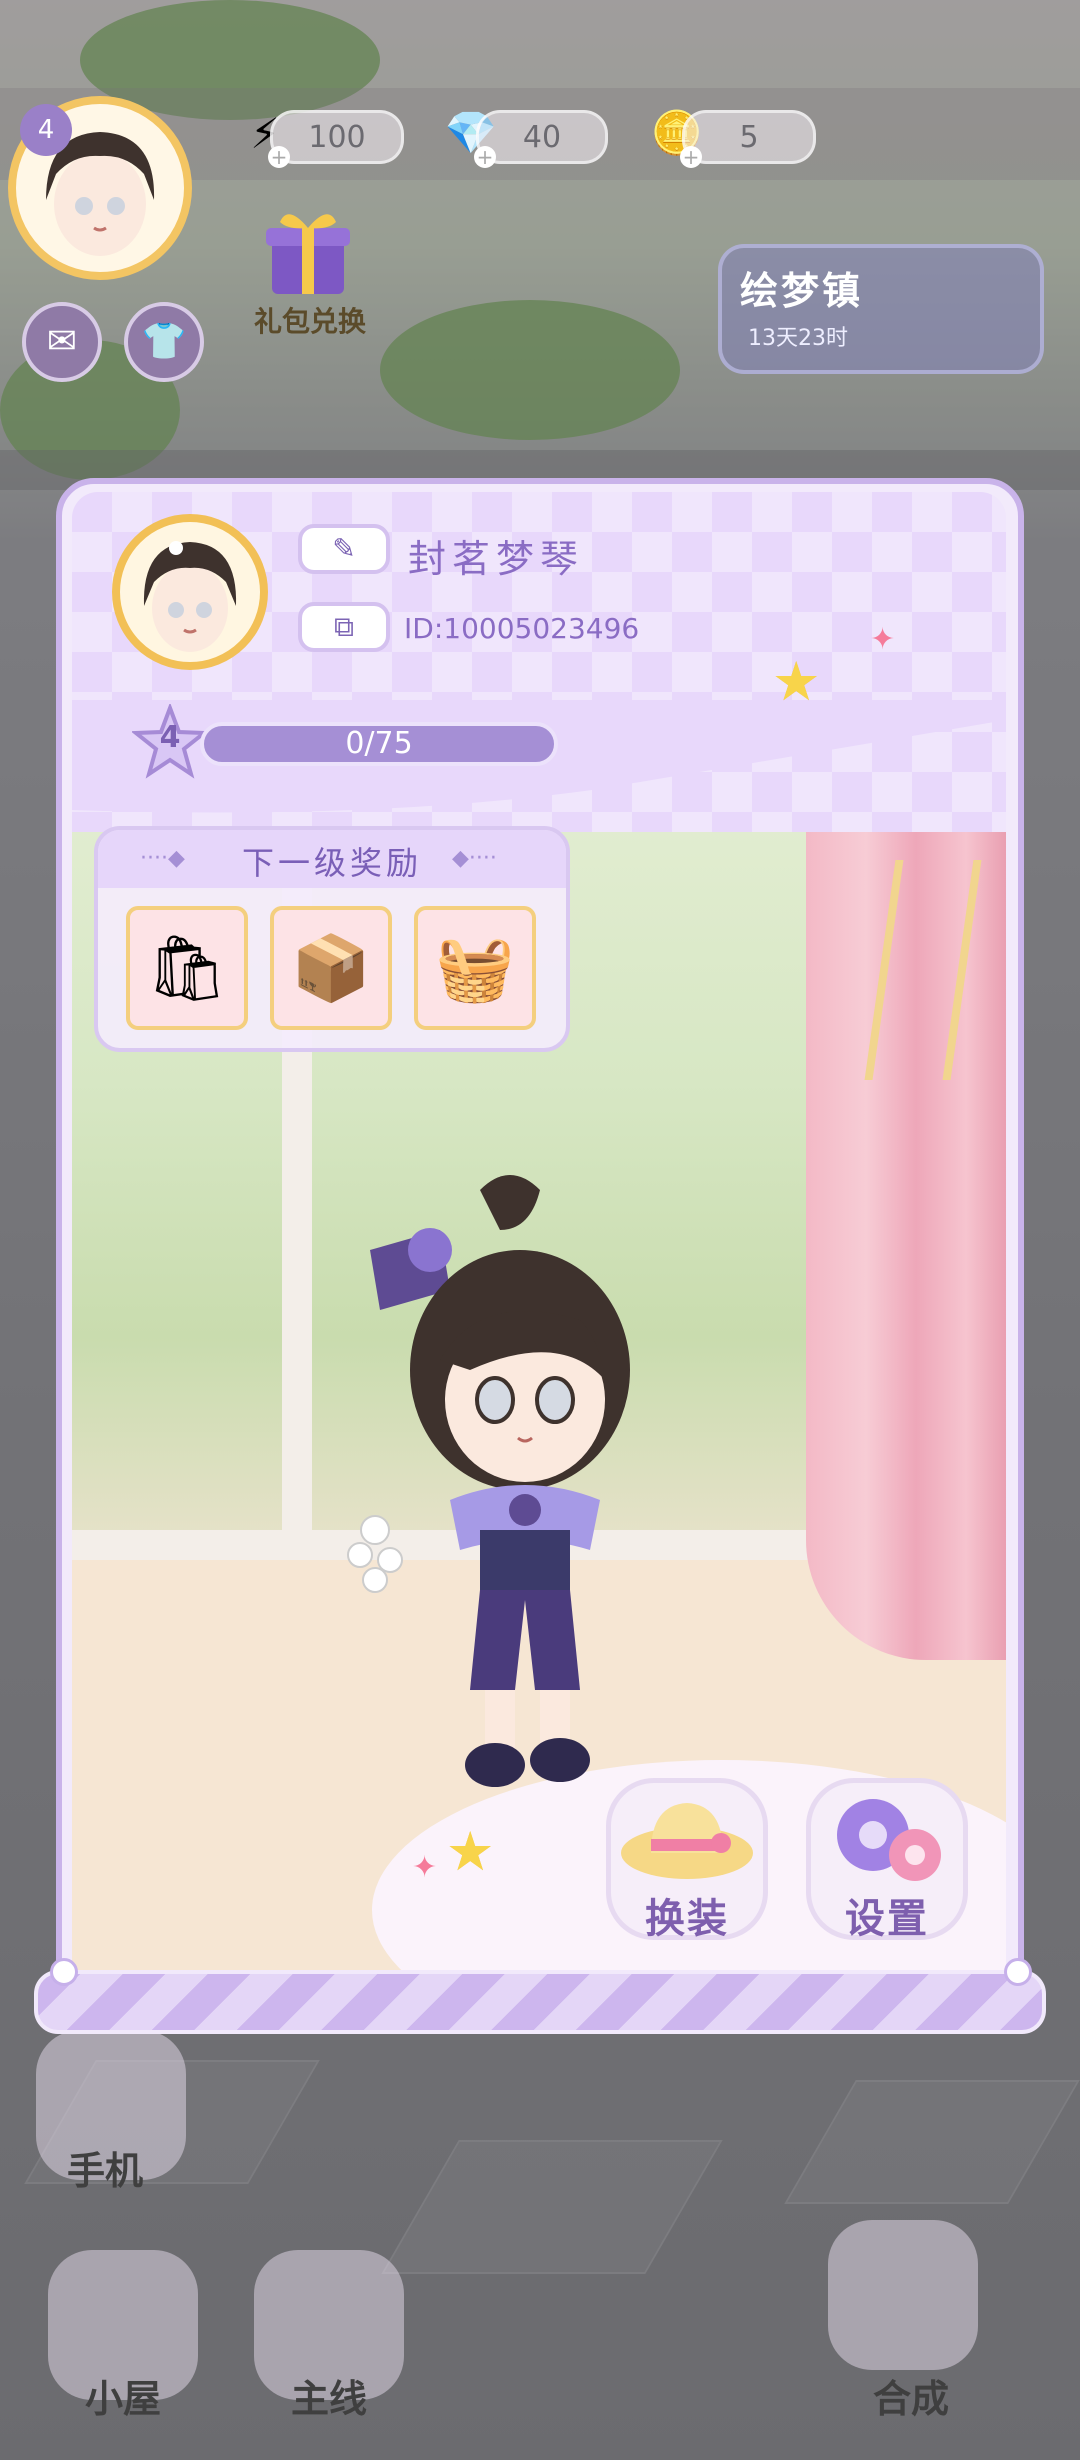  I want to click on cat-box-icon: 📦, so click(331, 968).